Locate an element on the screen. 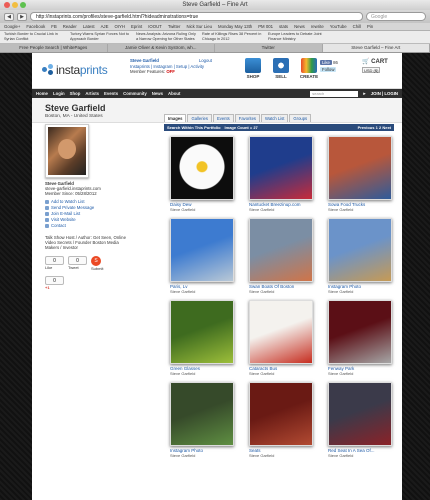 The image size is (430, 500). zoom-window-button is located at coordinates (23, 5).